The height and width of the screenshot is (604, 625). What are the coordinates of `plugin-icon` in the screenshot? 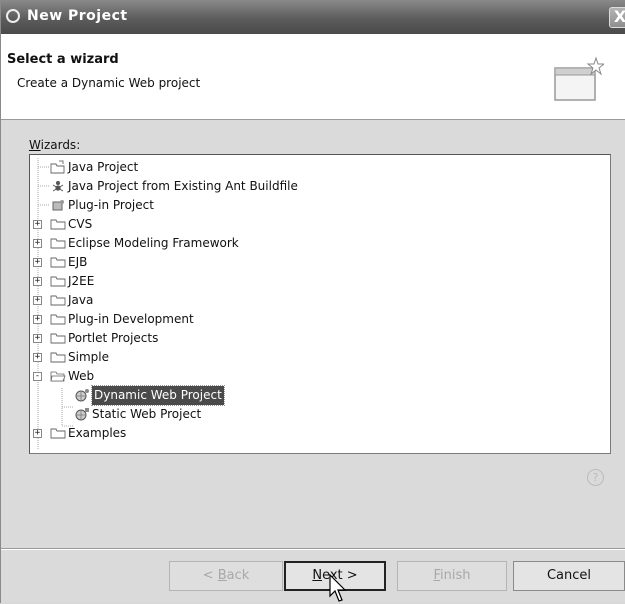 It's located at (58, 205).